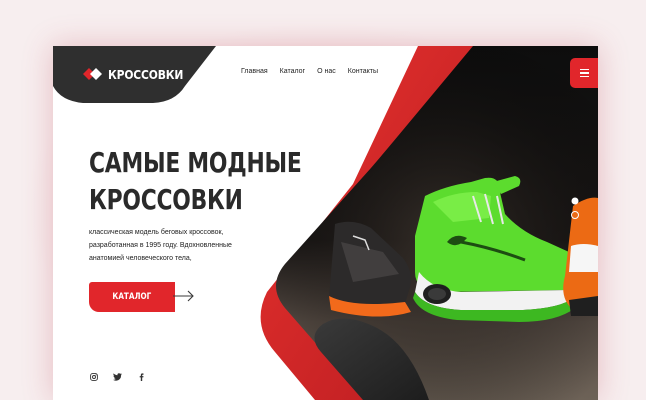 This screenshot has width=646, height=400. What do you see at coordinates (309, 71) in the screenshot?
I see `main-nav: Главная Каталог О нас Контакты` at bounding box center [309, 71].